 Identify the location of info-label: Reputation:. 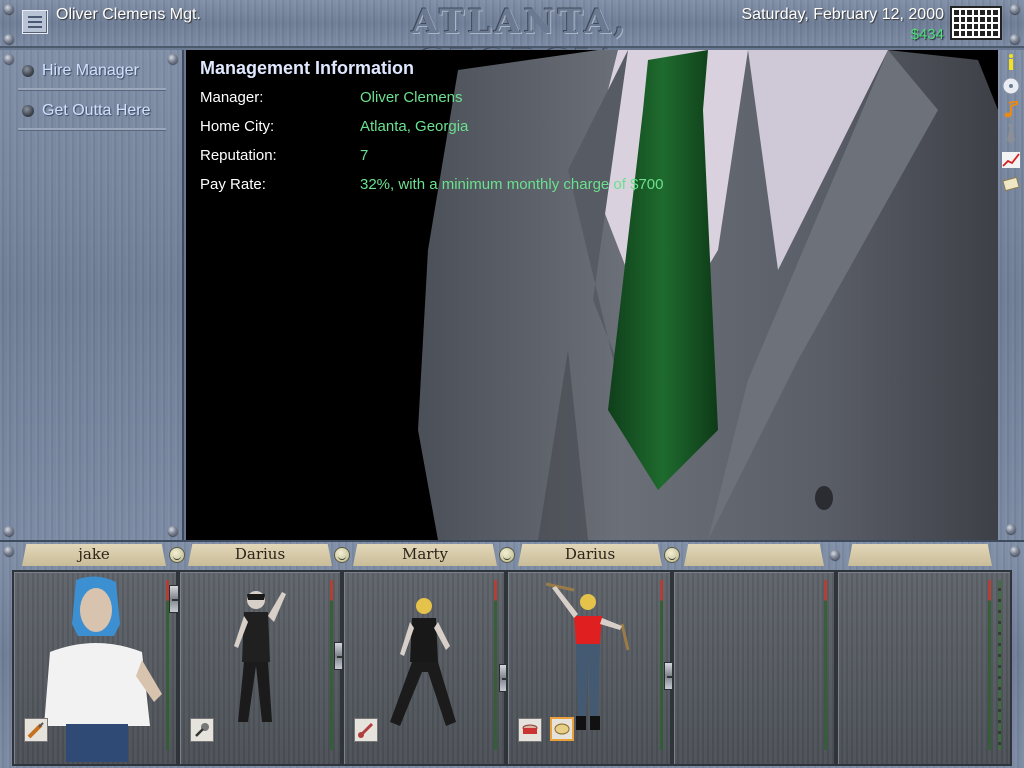
(238, 155).